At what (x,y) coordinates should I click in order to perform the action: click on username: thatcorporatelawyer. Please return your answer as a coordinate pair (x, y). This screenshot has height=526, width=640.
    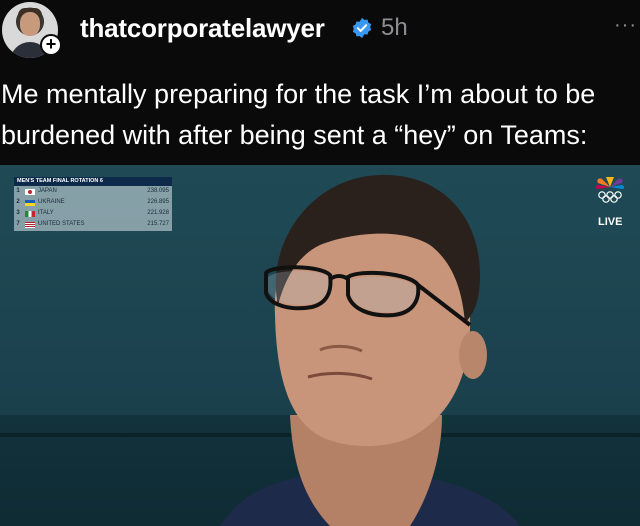
    Looking at the image, I should click on (202, 28).